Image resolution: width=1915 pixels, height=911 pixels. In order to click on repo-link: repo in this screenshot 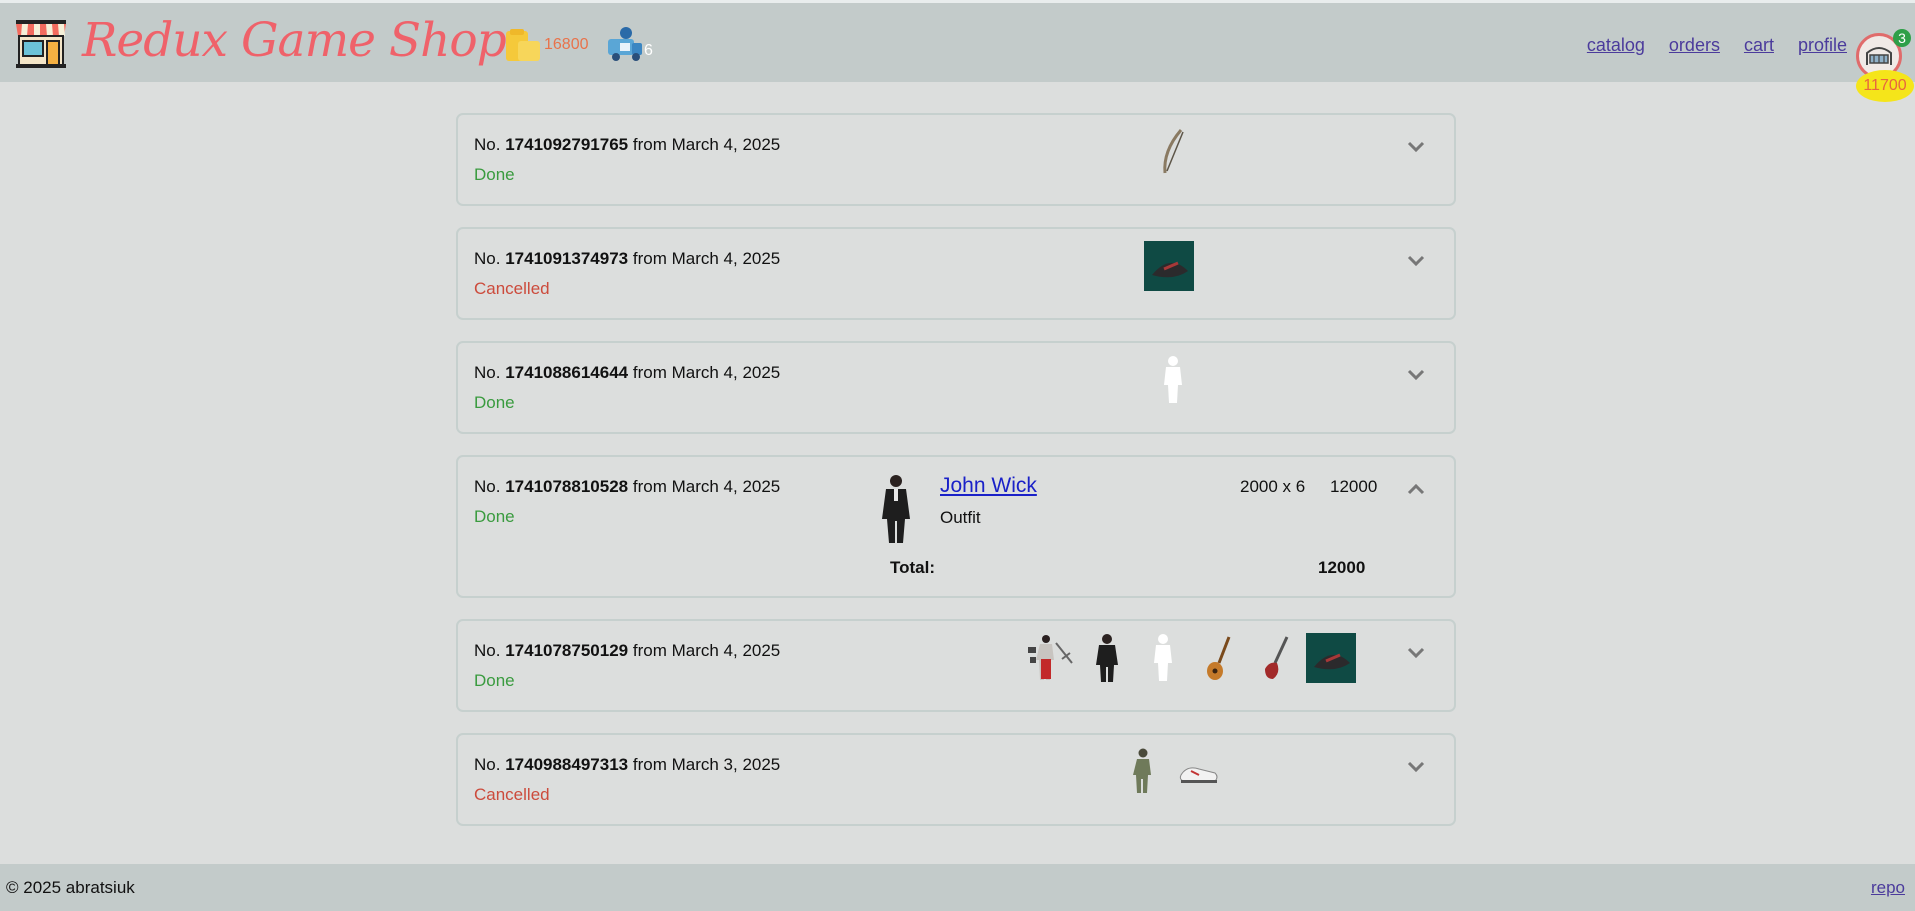, I will do `click(1888, 888)`.